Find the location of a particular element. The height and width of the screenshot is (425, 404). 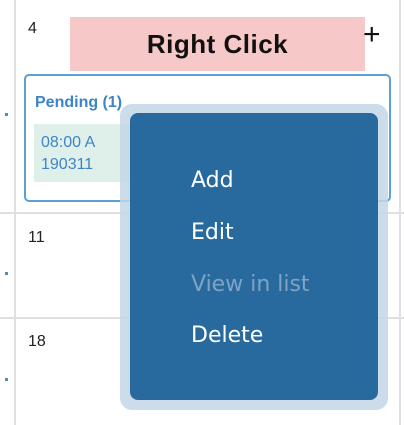

day-number: 11 is located at coordinates (36, 238).